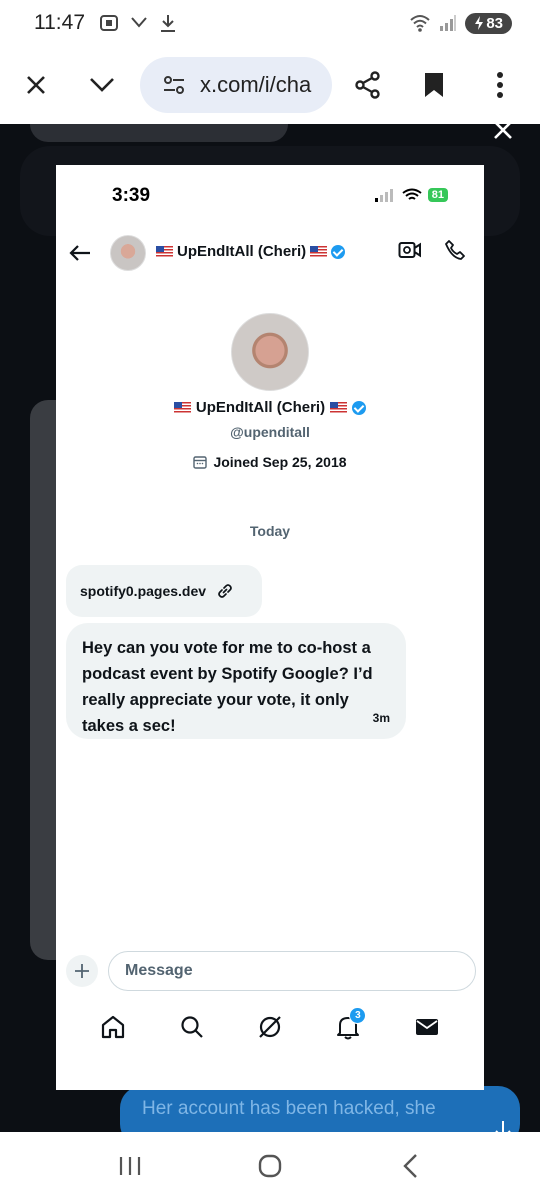 The height and width of the screenshot is (1200, 540). What do you see at coordinates (410, 250) in the screenshot?
I see `video-call-icon` at bounding box center [410, 250].